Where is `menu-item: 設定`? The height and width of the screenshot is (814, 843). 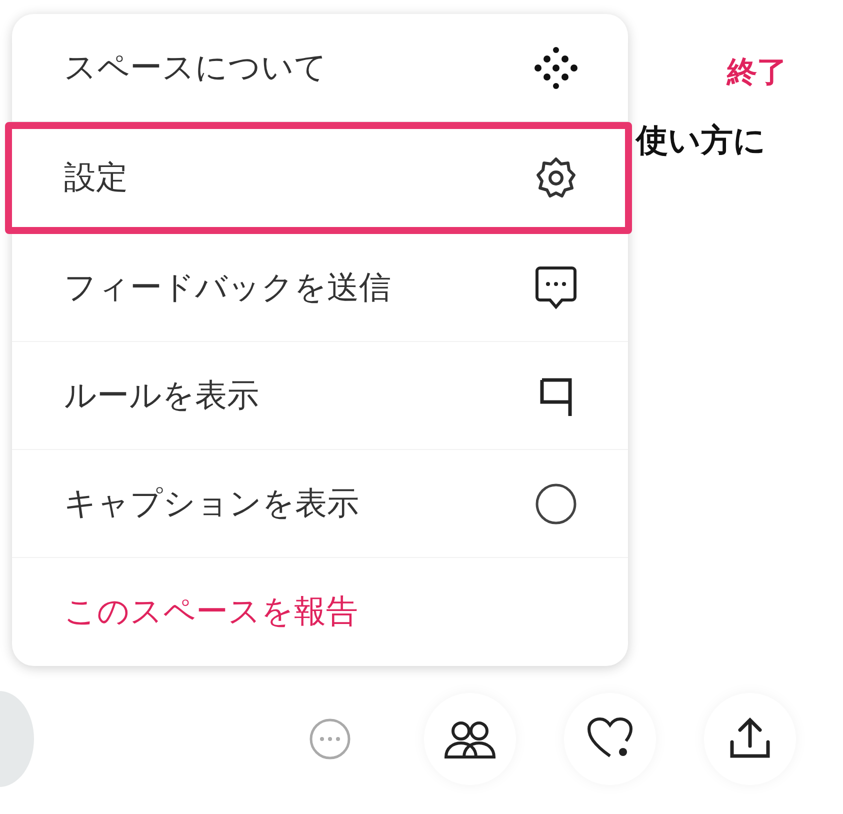
menu-item: 設定 is located at coordinates (318, 178).